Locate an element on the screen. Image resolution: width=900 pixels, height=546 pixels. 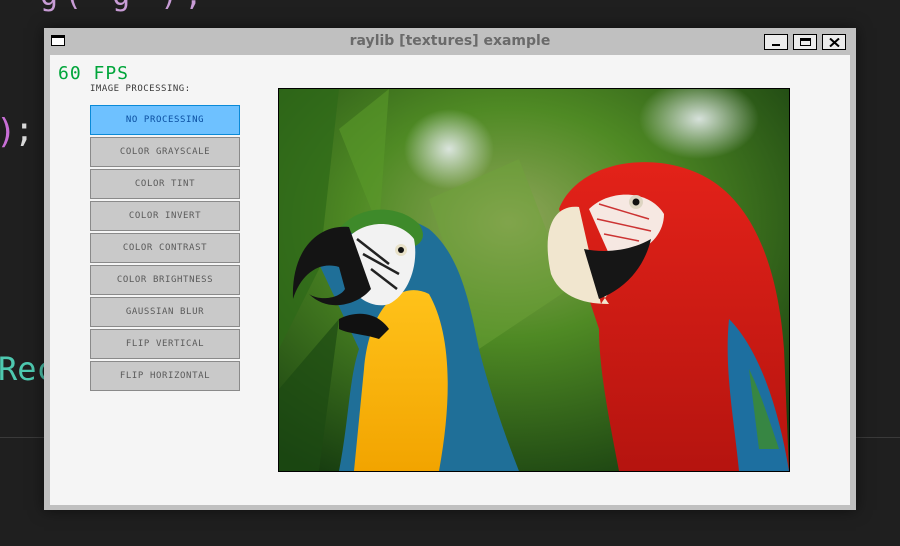
color-brightness-button: COLOR BRIGHTNESS is located at coordinates (165, 280).